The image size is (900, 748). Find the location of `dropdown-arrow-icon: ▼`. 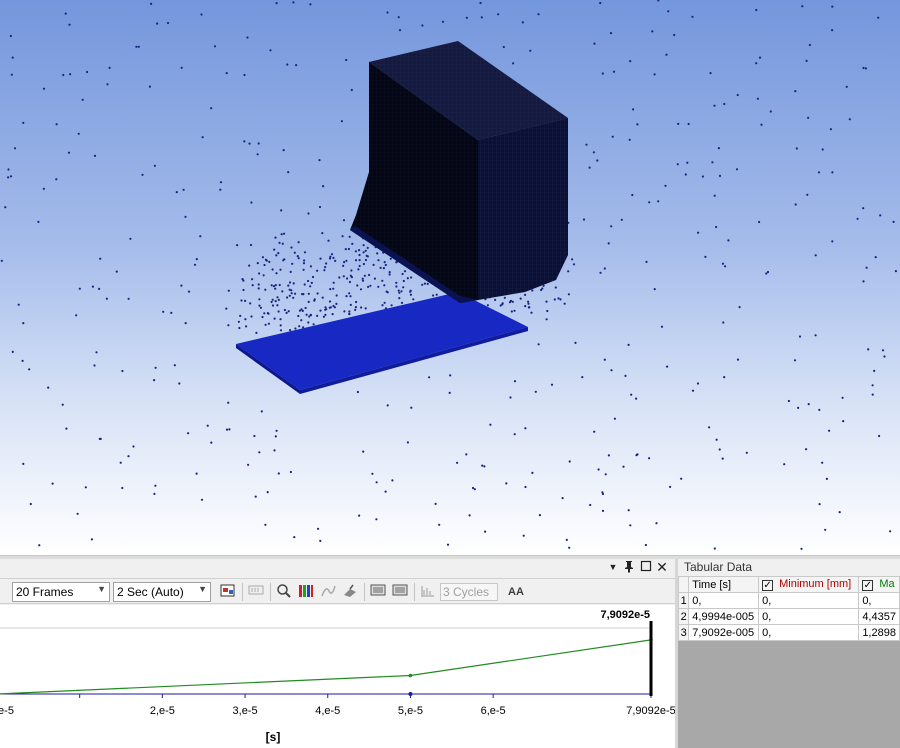

dropdown-arrow-icon: ▼ is located at coordinates (613, 567).